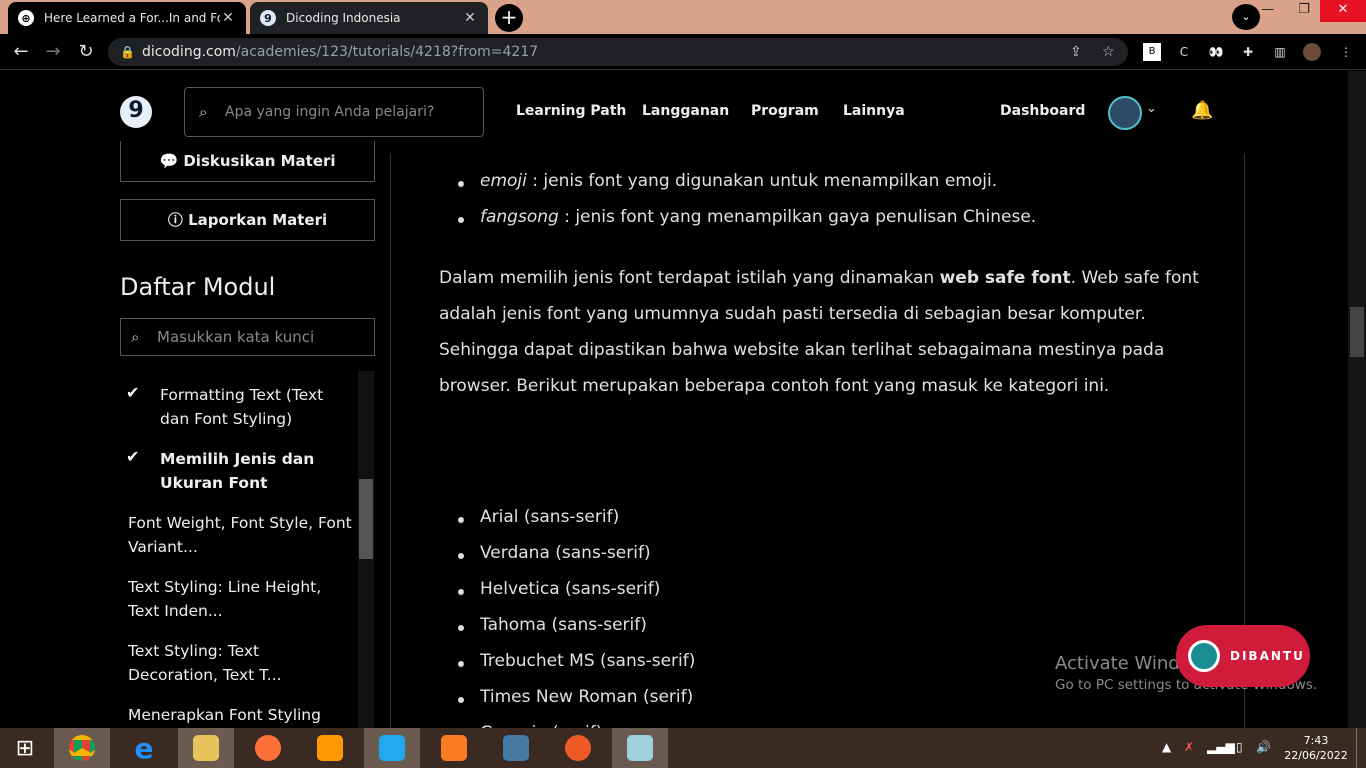  I want to click on sublime-taskbar-icon, so click(330, 748).